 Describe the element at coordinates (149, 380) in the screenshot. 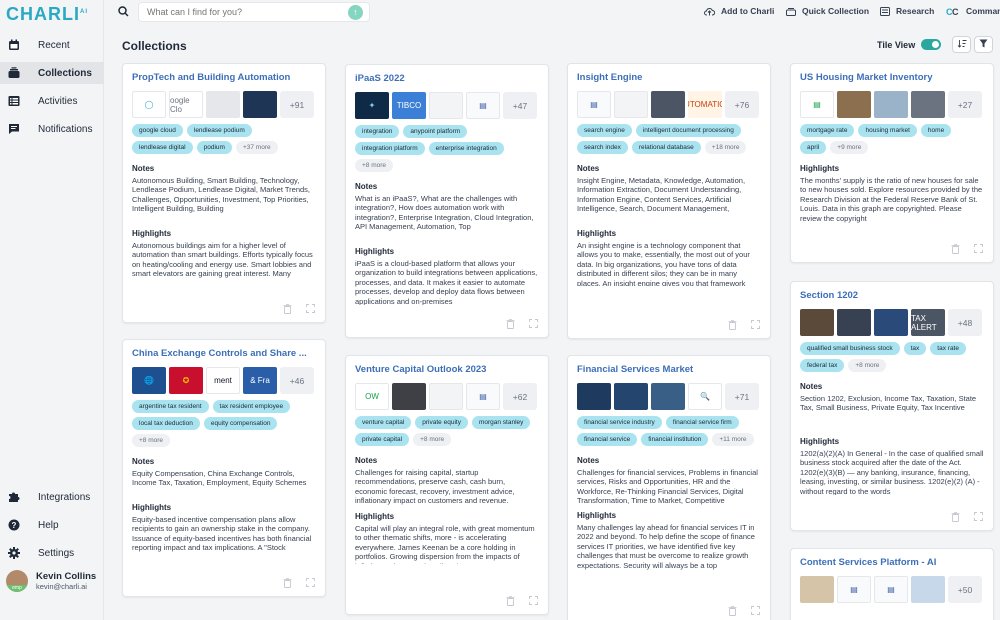

I see `document-thumbnail: 🌐` at that location.